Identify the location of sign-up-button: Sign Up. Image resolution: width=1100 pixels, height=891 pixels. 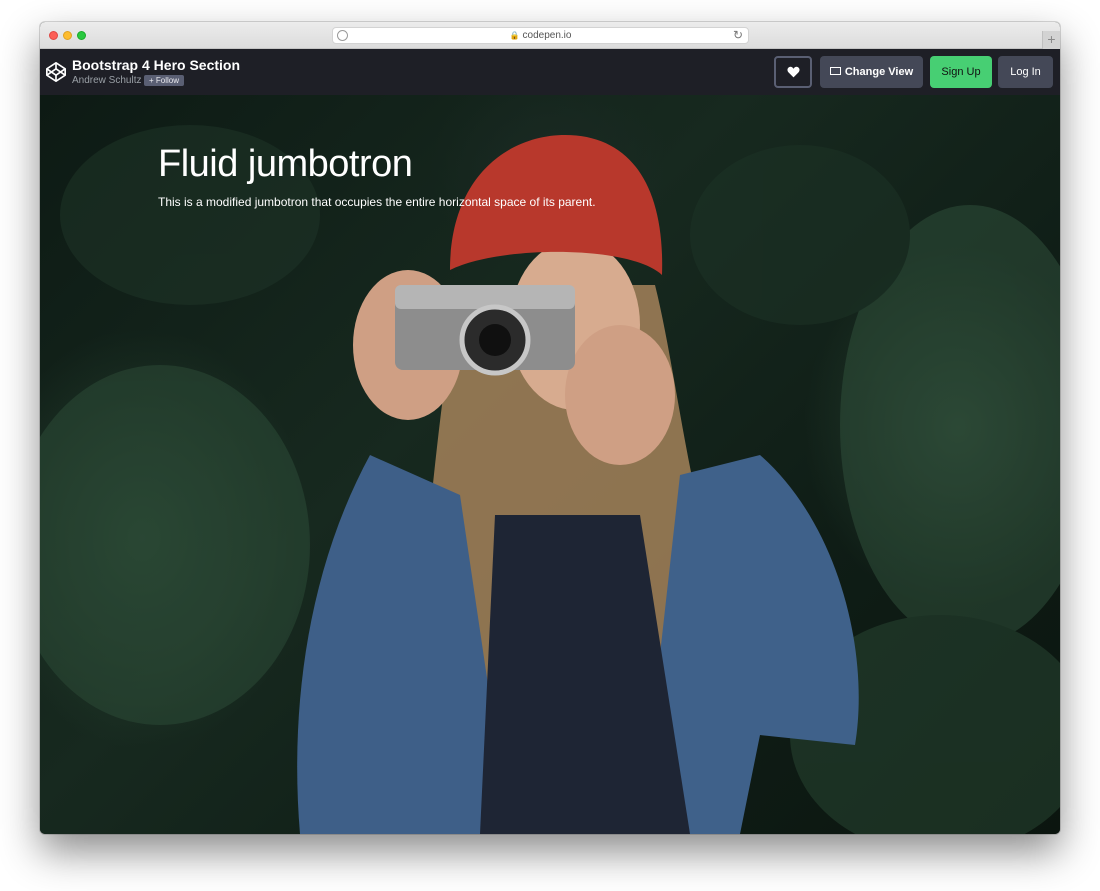
(961, 72).